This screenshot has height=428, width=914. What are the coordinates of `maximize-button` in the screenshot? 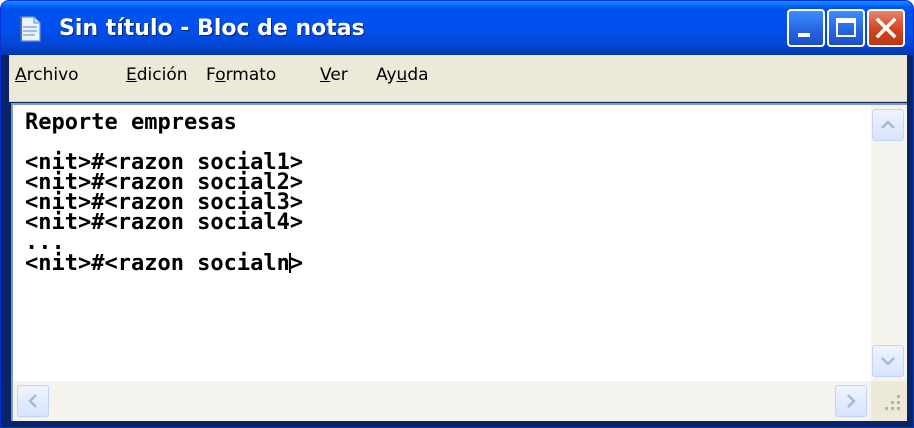 It's located at (846, 28).